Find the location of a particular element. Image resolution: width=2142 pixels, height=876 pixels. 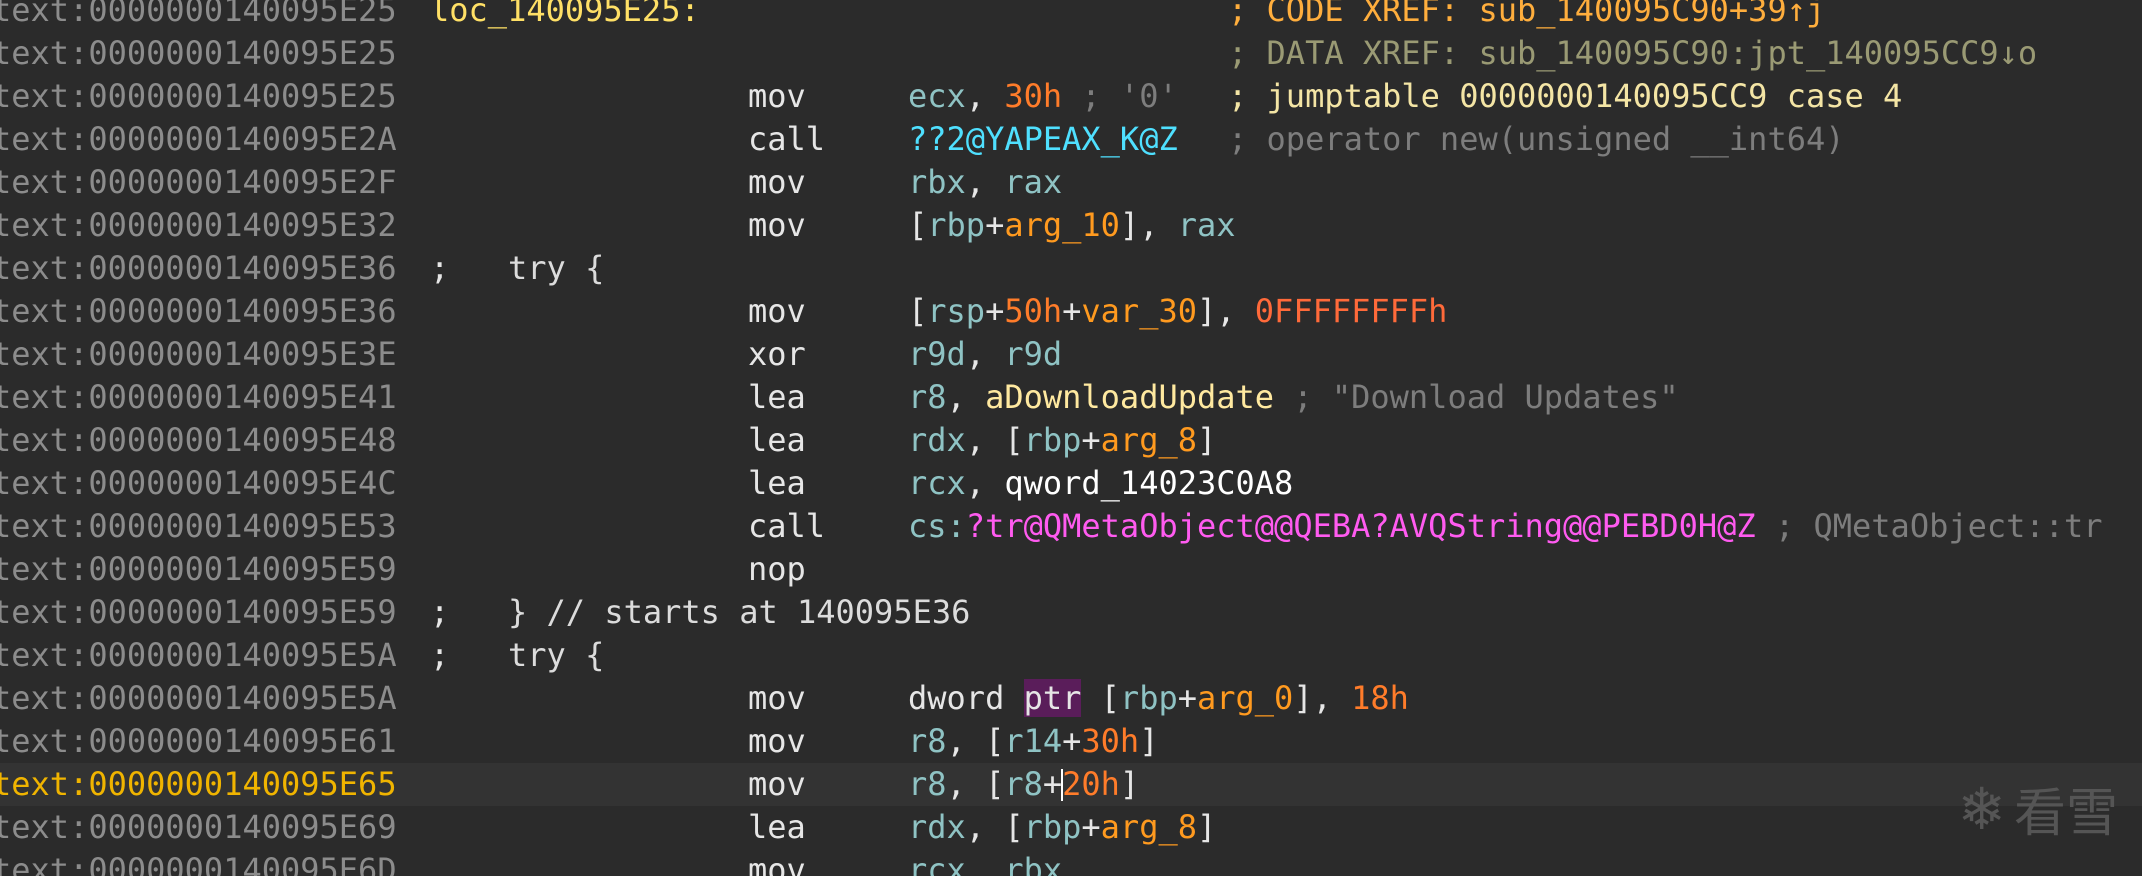

string-symbol: aDownloadUpdate is located at coordinates (1129, 397).